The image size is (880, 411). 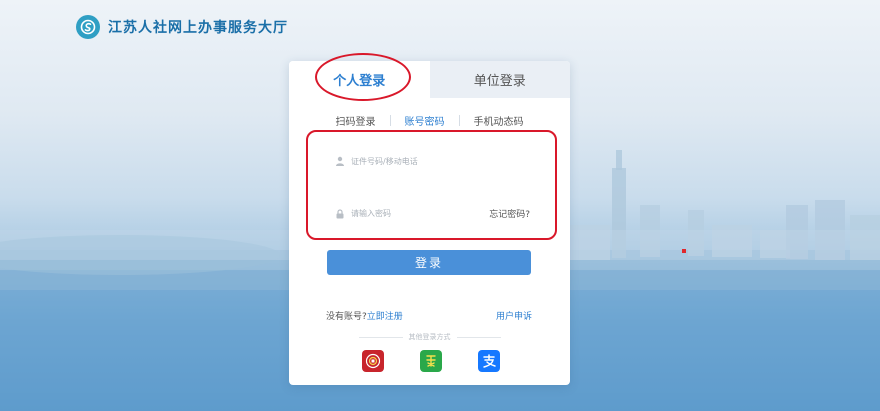 I want to click on alipay-icon, so click(x=489, y=361).